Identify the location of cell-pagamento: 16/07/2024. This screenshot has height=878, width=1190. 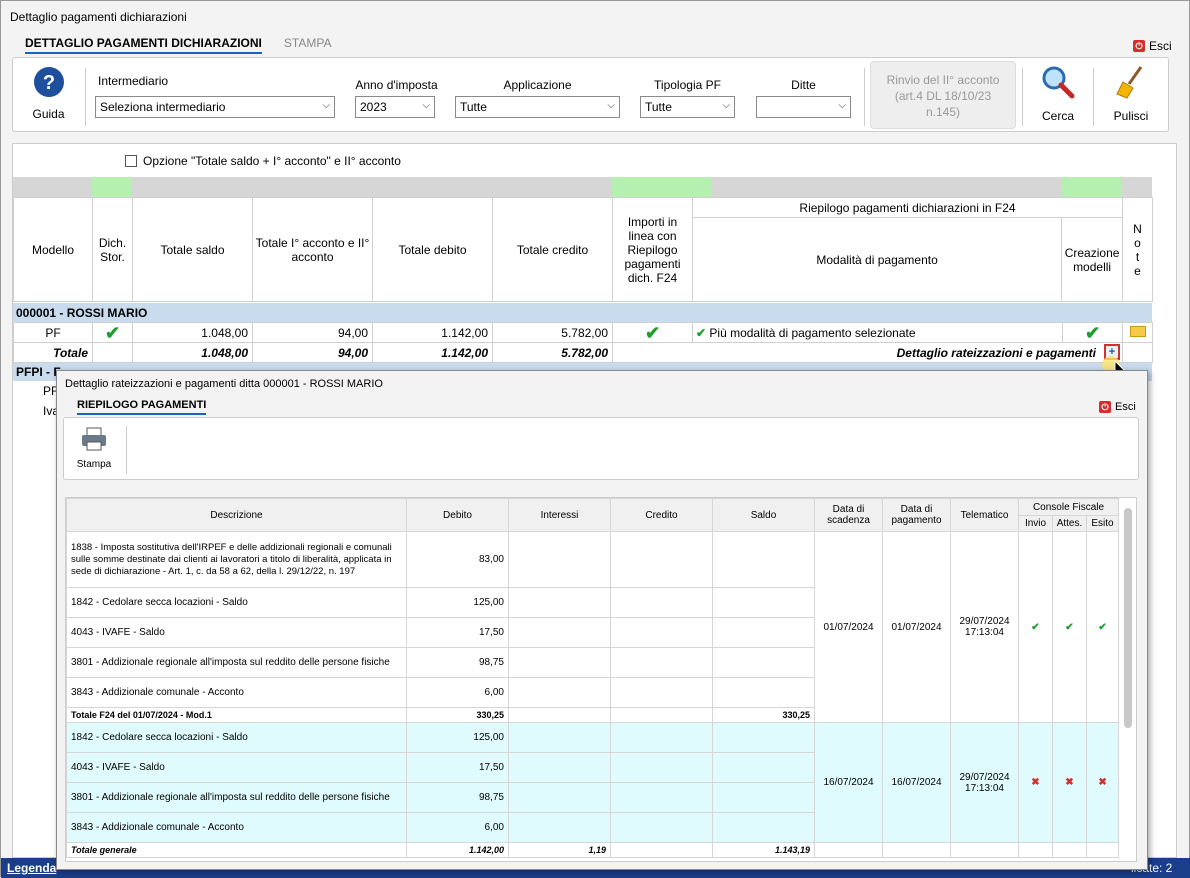
(916, 782).